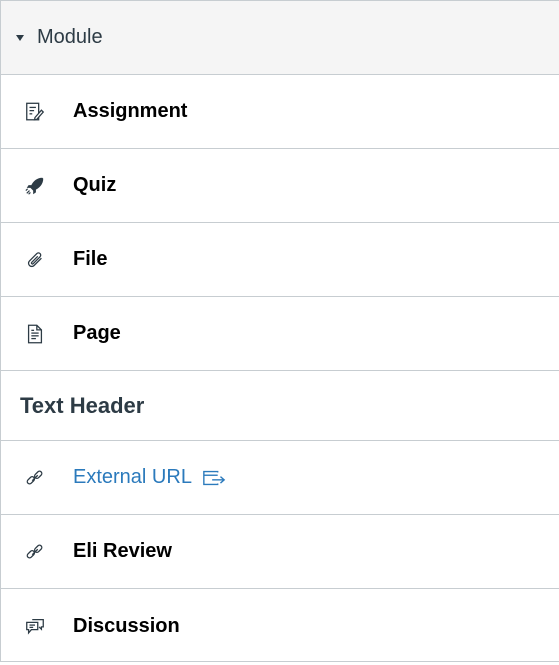 The image size is (559, 665). I want to click on discussion-icon, so click(35, 626).